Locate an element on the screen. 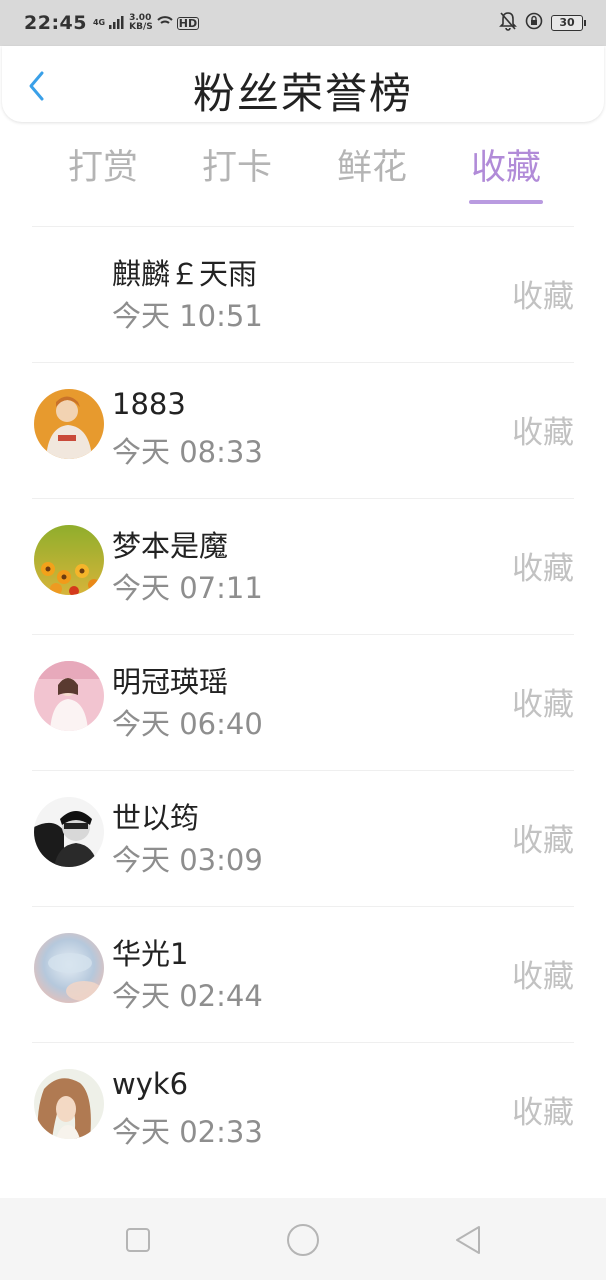  status-right: 30 is located at coordinates (542, 23).